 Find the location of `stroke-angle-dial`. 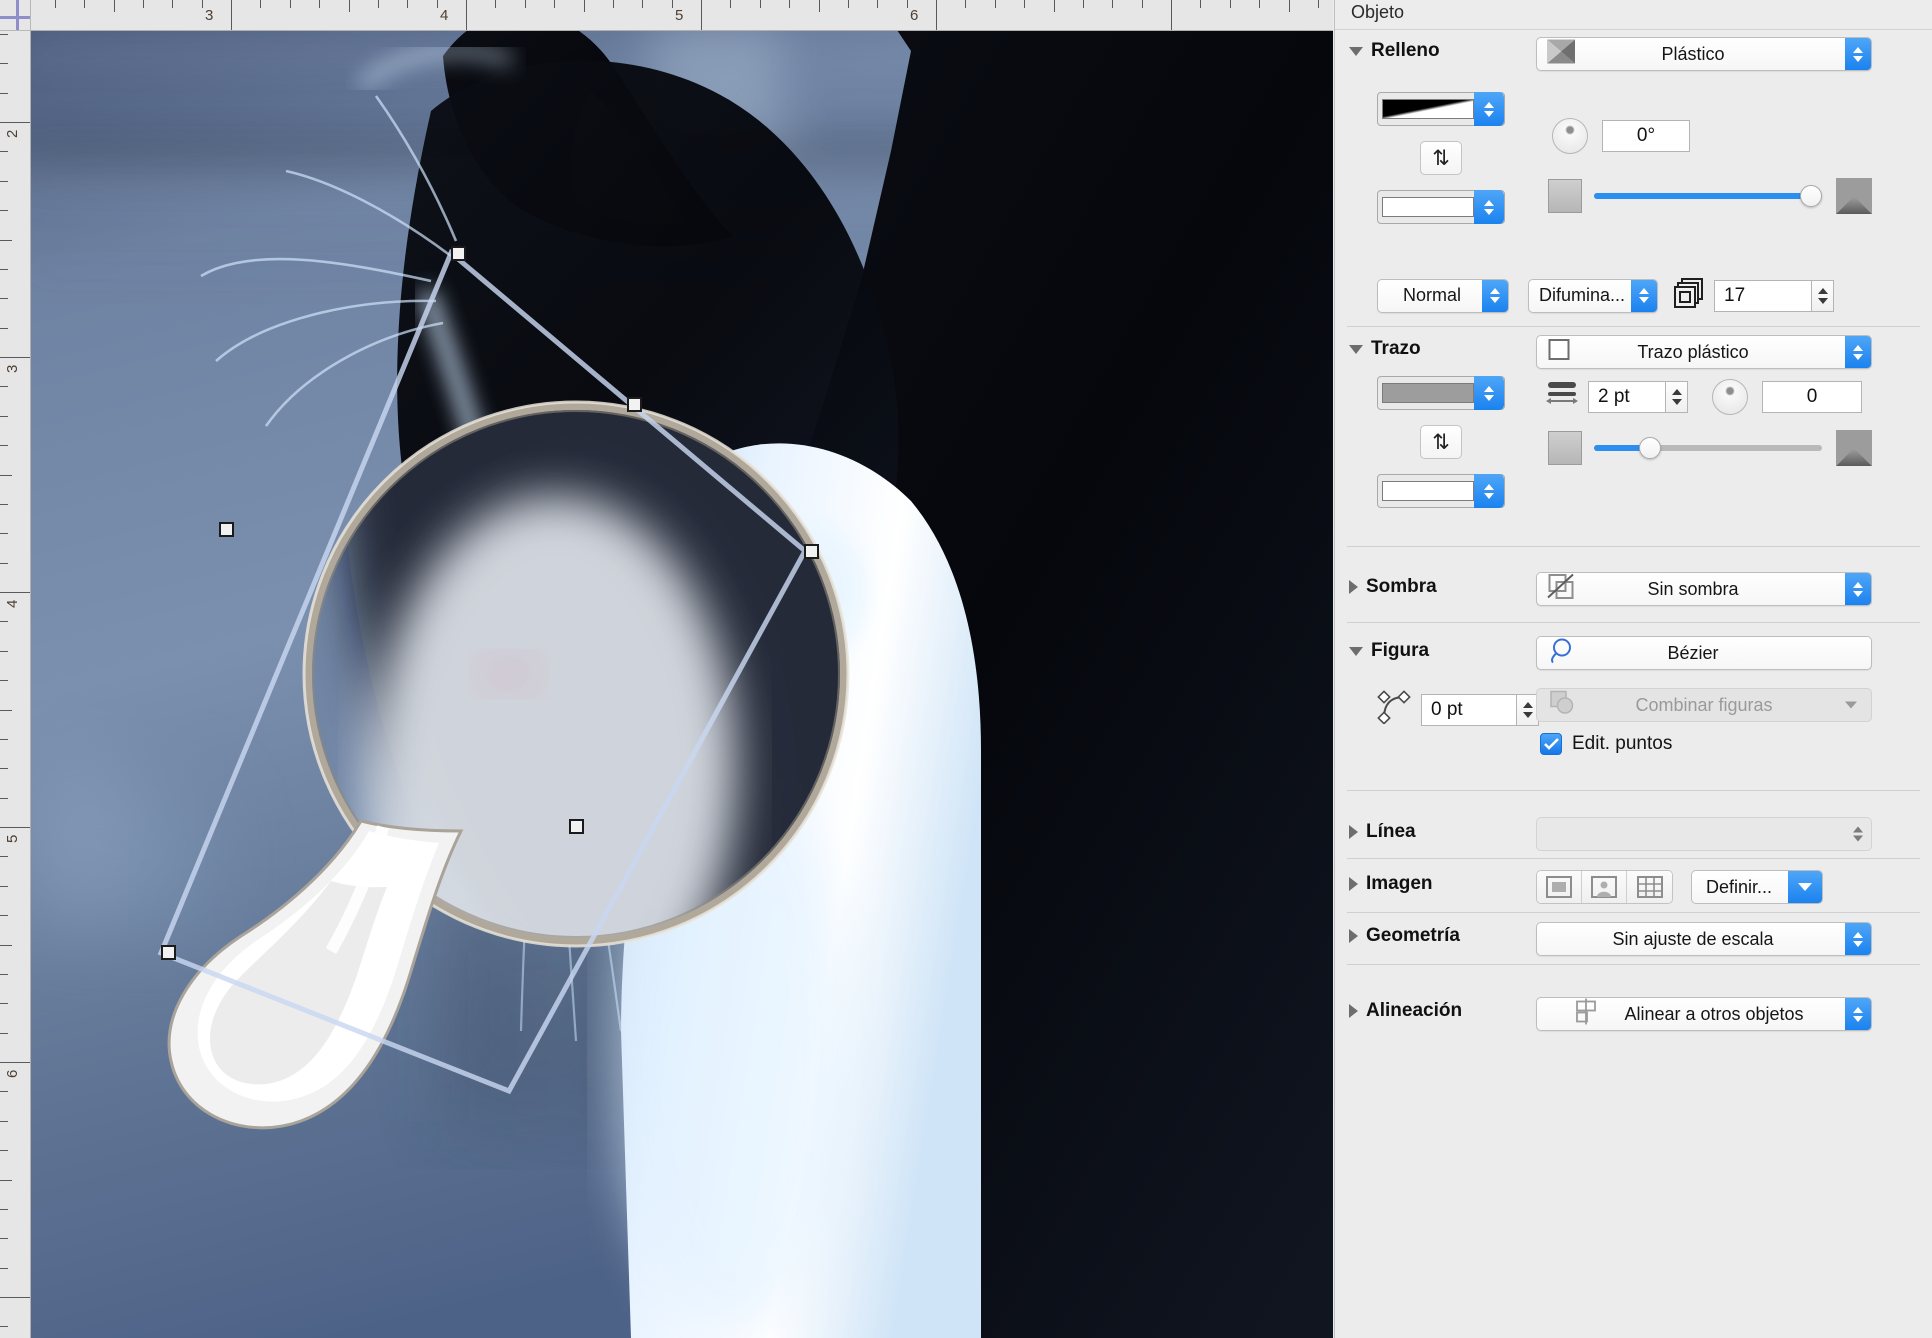

stroke-angle-dial is located at coordinates (1730, 396).